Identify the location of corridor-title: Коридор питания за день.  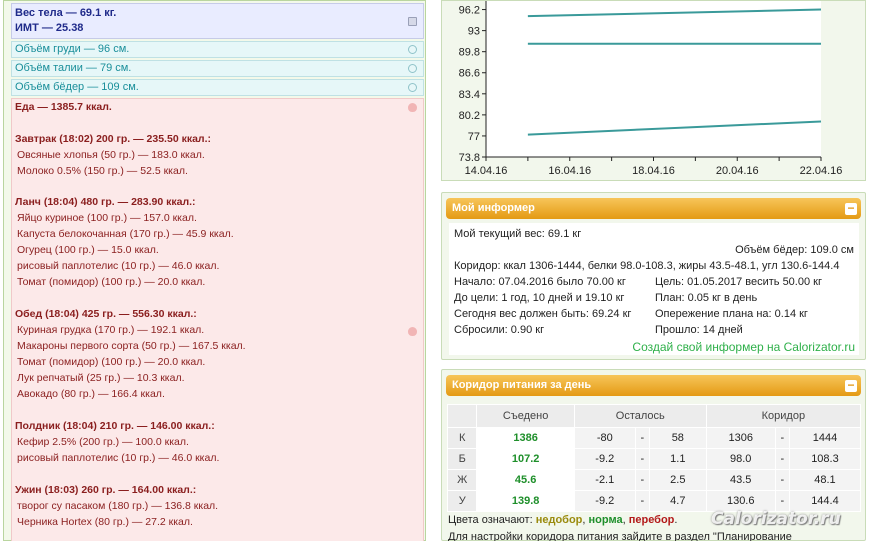
(522, 385).